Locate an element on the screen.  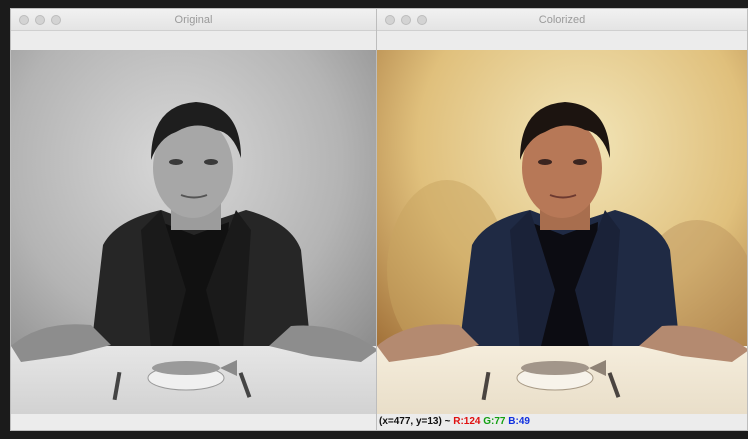
colorized-titlebar: Colorized is located at coordinates (562, 20).